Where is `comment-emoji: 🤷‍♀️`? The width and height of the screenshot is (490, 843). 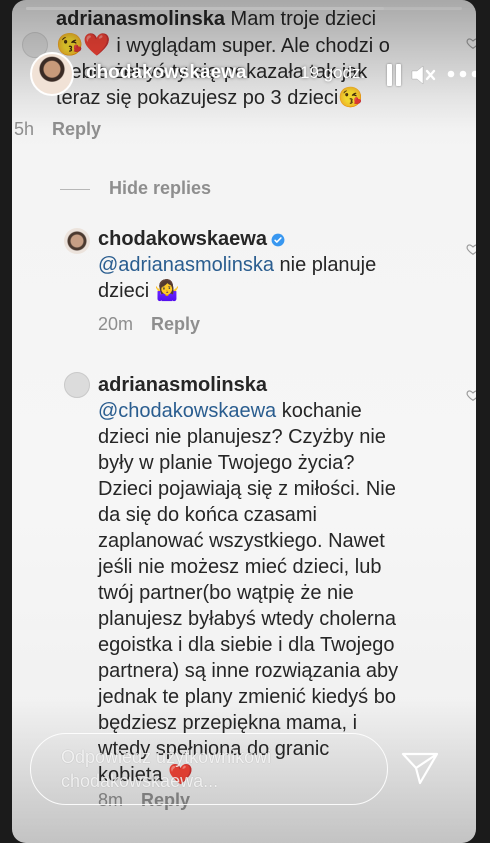
comment-emoji: 🤷‍♀️ is located at coordinates (167, 291).